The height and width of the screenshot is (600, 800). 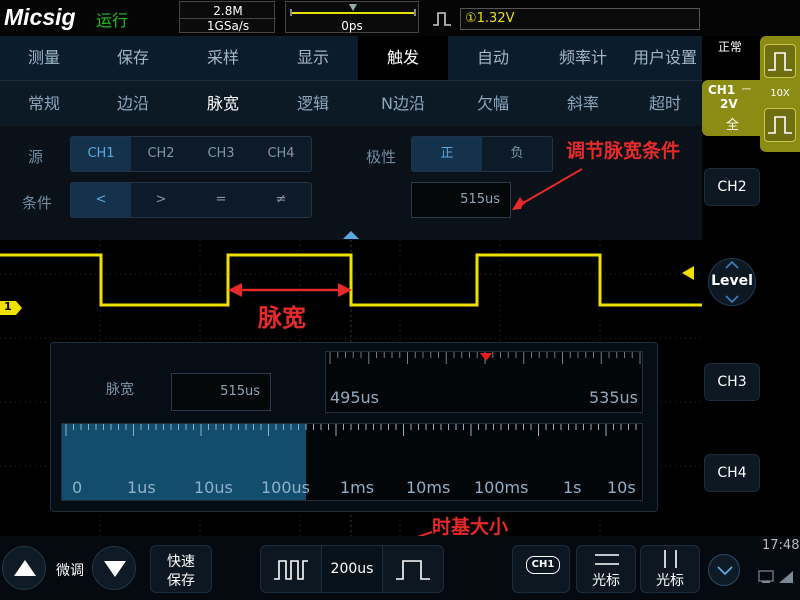 What do you see at coordinates (290, 290) in the screenshot?
I see `pulse-width-arrow` at bounding box center [290, 290].